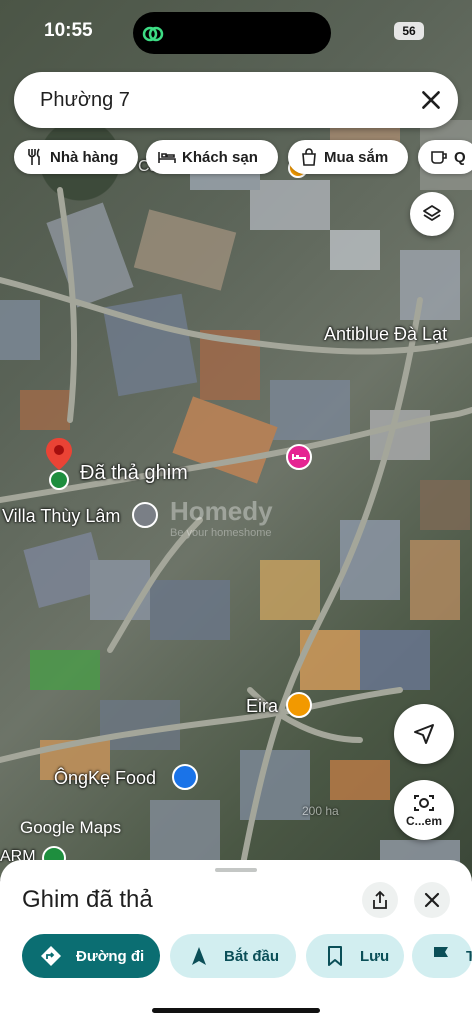  I want to click on close-sheet-button, so click(432, 900).